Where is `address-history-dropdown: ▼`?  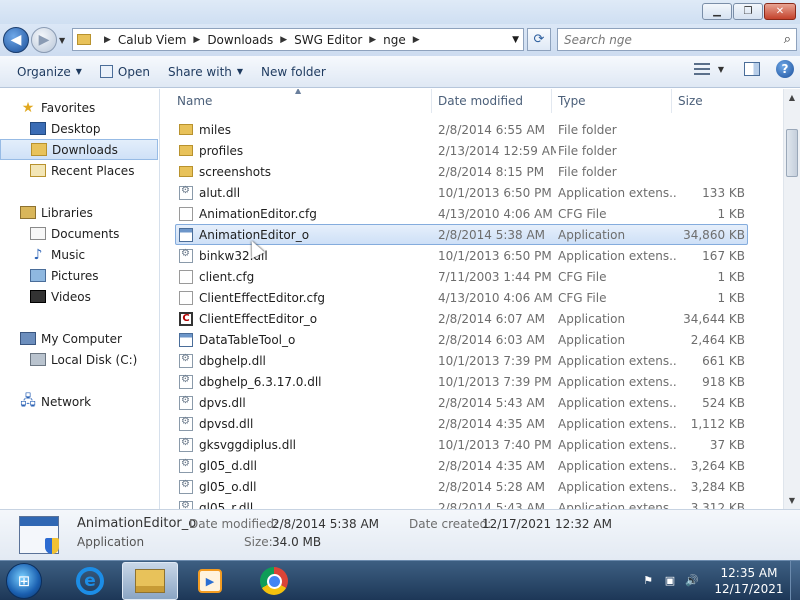
address-history-dropdown: ▼ is located at coordinates (515, 40).